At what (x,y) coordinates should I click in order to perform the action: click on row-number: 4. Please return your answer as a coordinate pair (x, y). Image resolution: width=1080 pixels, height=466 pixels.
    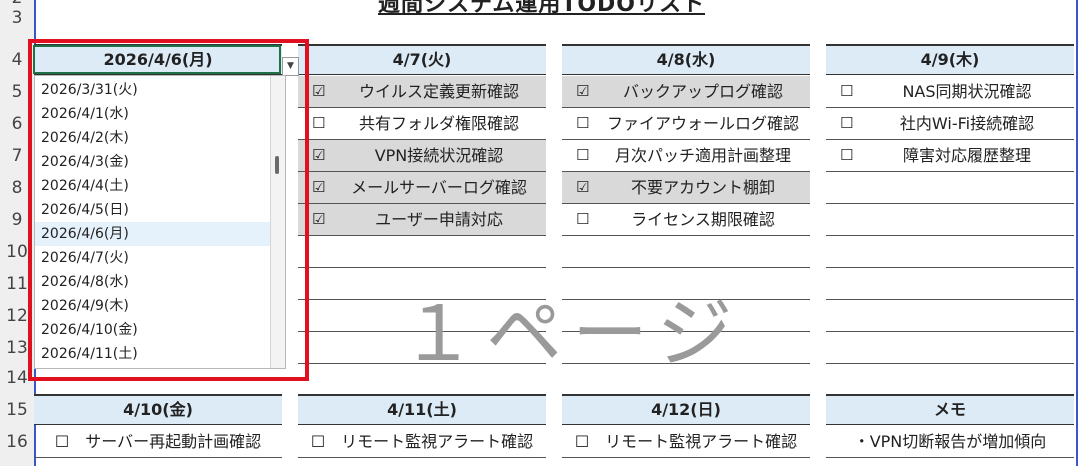
    Looking at the image, I should click on (17, 60).